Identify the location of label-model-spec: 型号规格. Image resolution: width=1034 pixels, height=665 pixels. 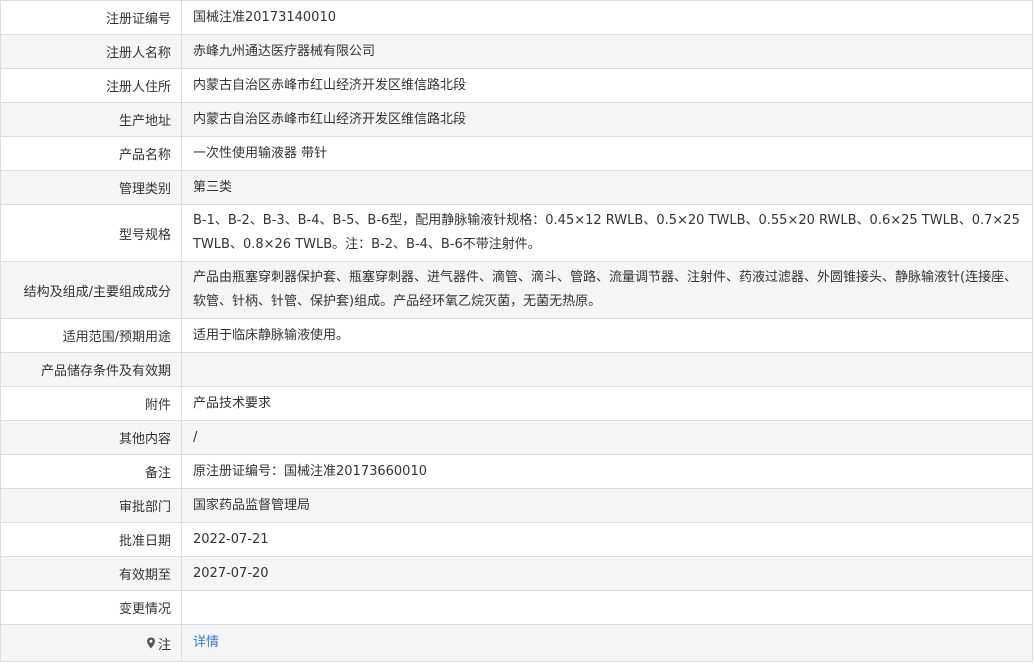
(91, 233).